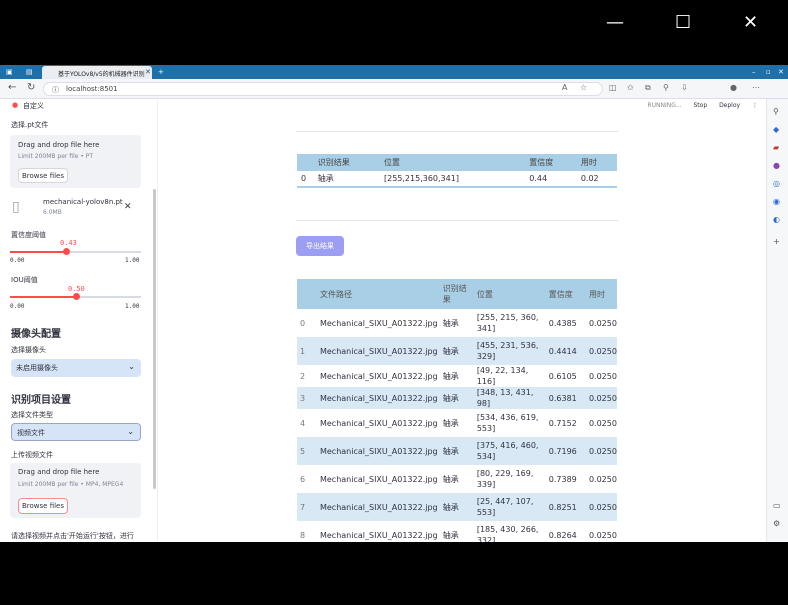  What do you see at coordinates (630, 87) in the screenshot?
I see `favorites-icon: ✩` at bounding box center [630, 87].